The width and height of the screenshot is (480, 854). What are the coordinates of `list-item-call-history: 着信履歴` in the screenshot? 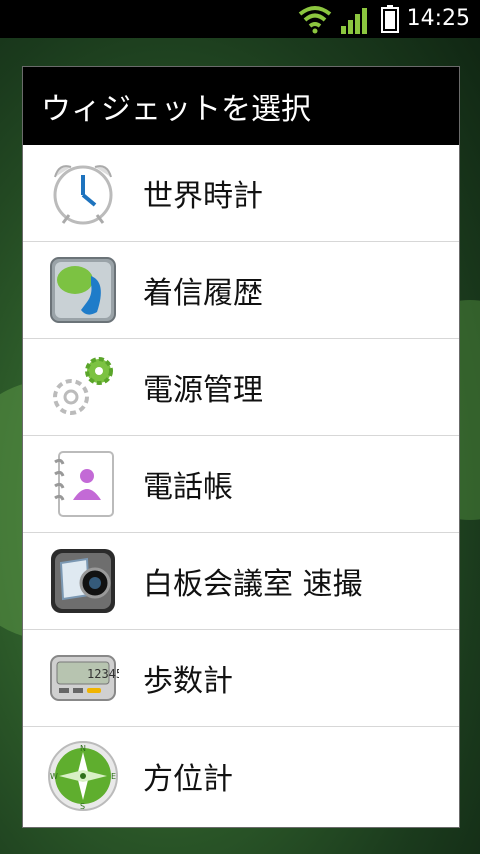 It's located at (241, 290).